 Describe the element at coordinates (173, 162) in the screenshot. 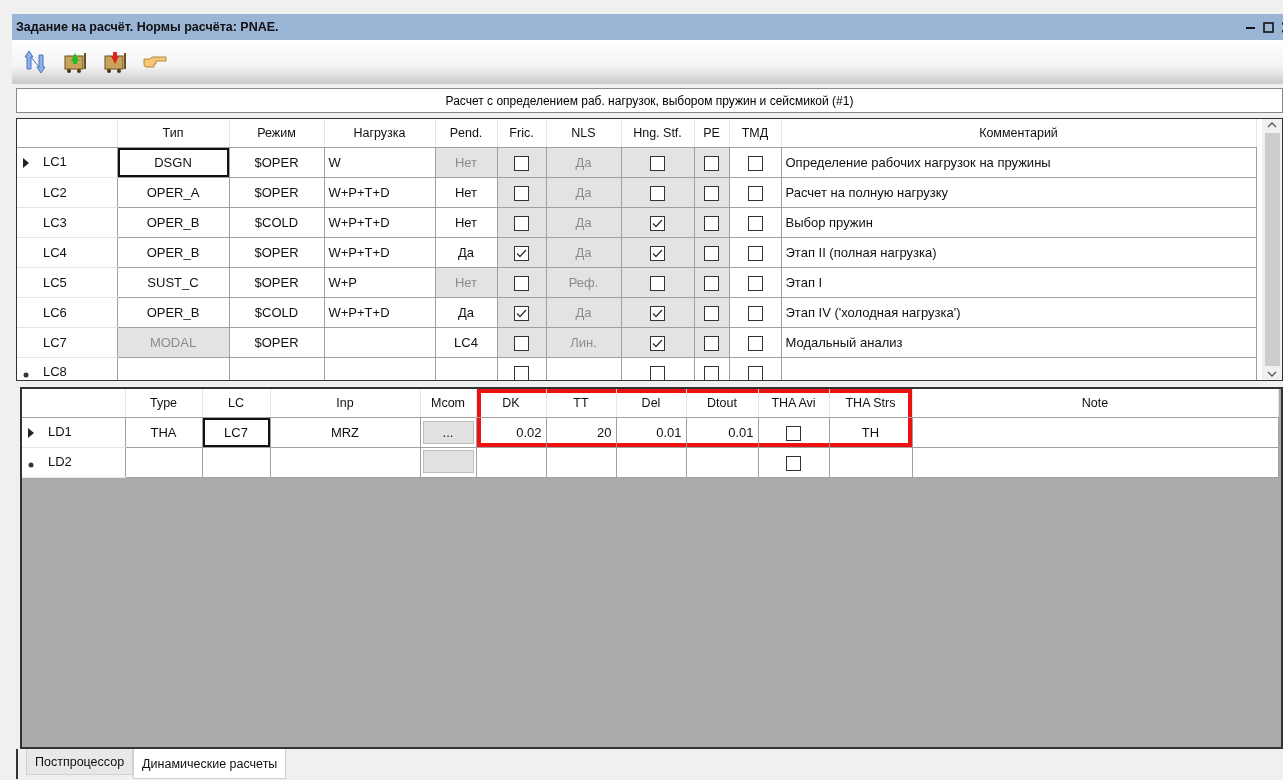

I see `table-cell: DSGN` at that location.